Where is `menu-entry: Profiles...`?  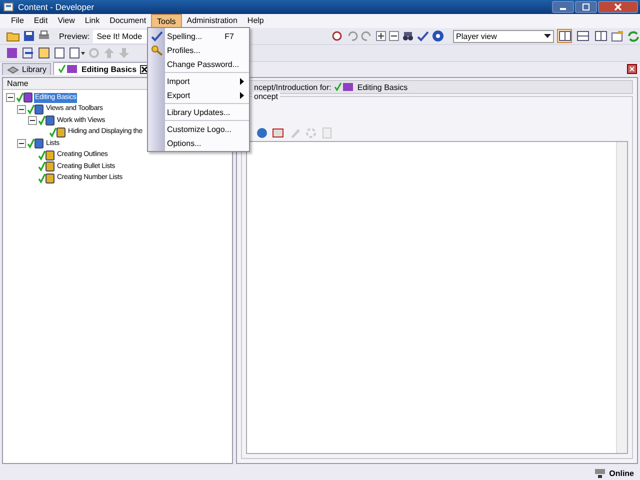
menu-entry: Profiles... is located at coordinates (198, 50).